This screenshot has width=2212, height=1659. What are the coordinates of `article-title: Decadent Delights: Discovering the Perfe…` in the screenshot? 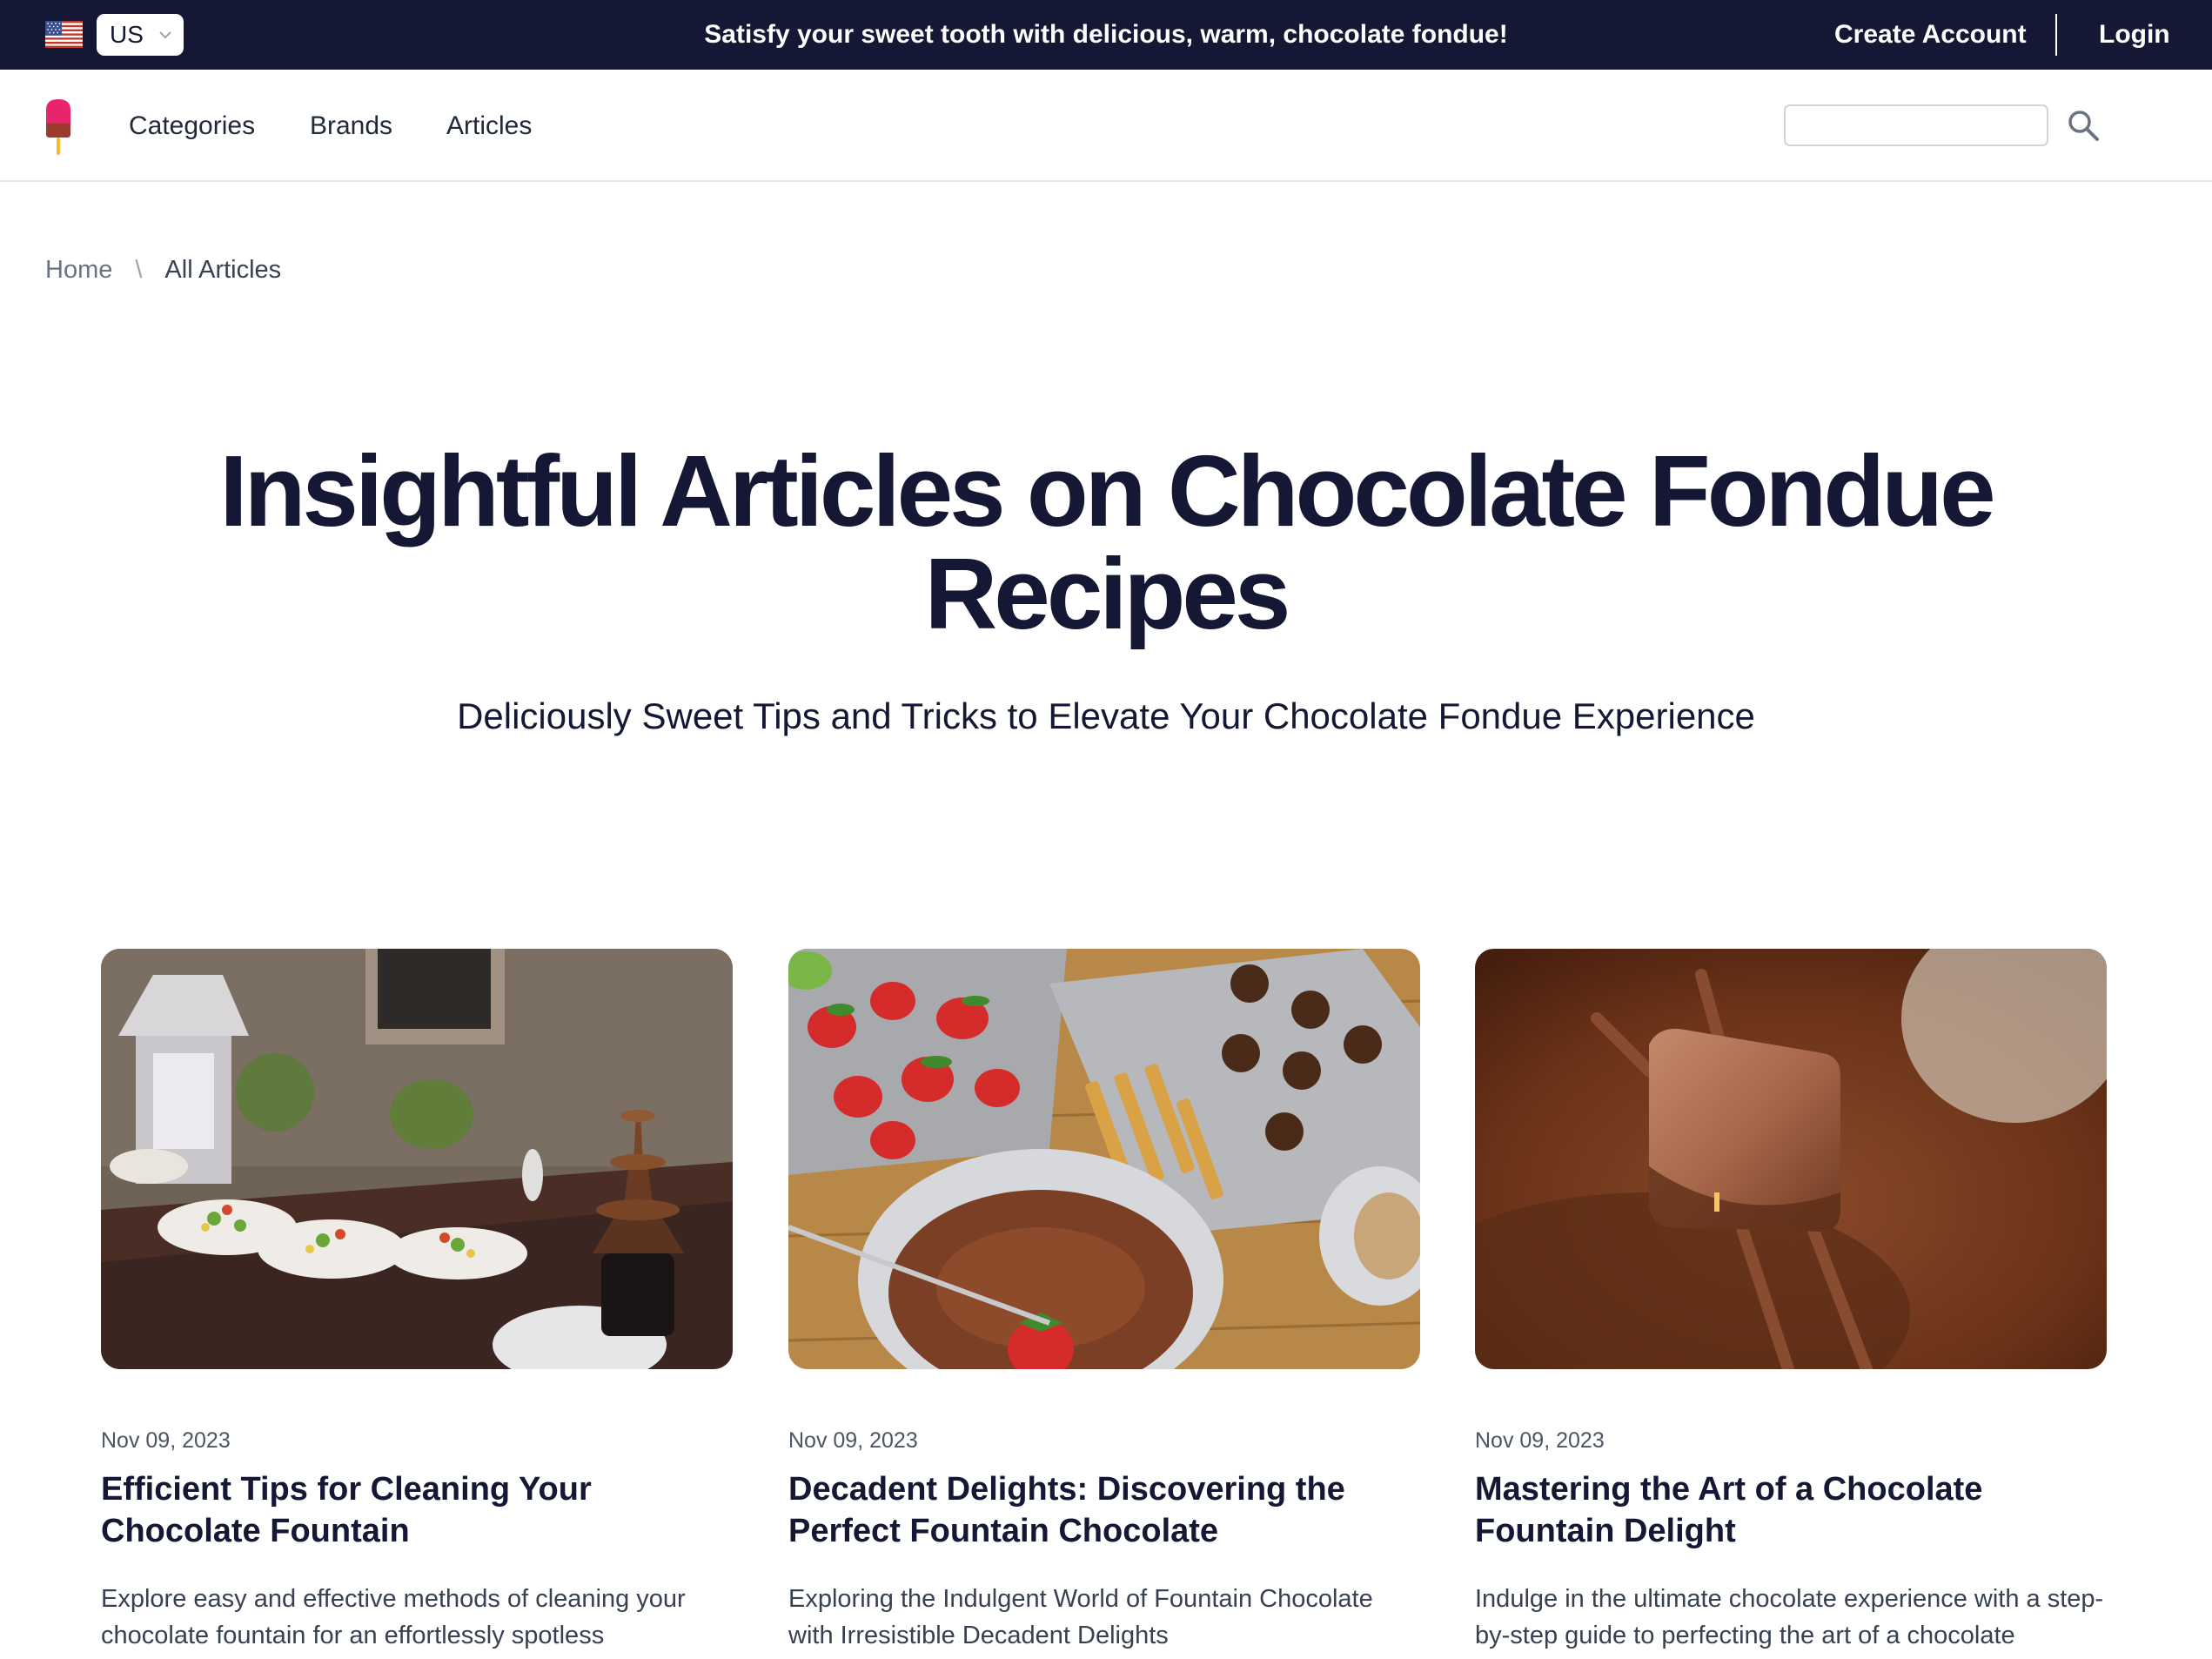 It's located at (1104, 1510).